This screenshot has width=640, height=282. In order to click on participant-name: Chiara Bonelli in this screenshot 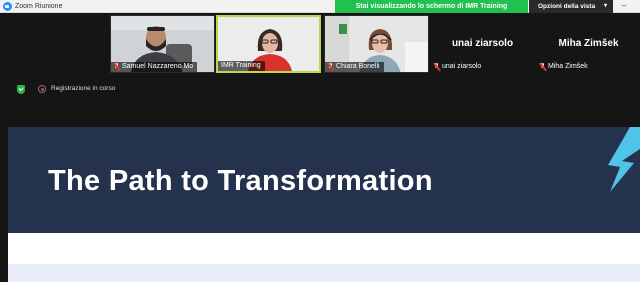, I will do `click(358, 66)`.